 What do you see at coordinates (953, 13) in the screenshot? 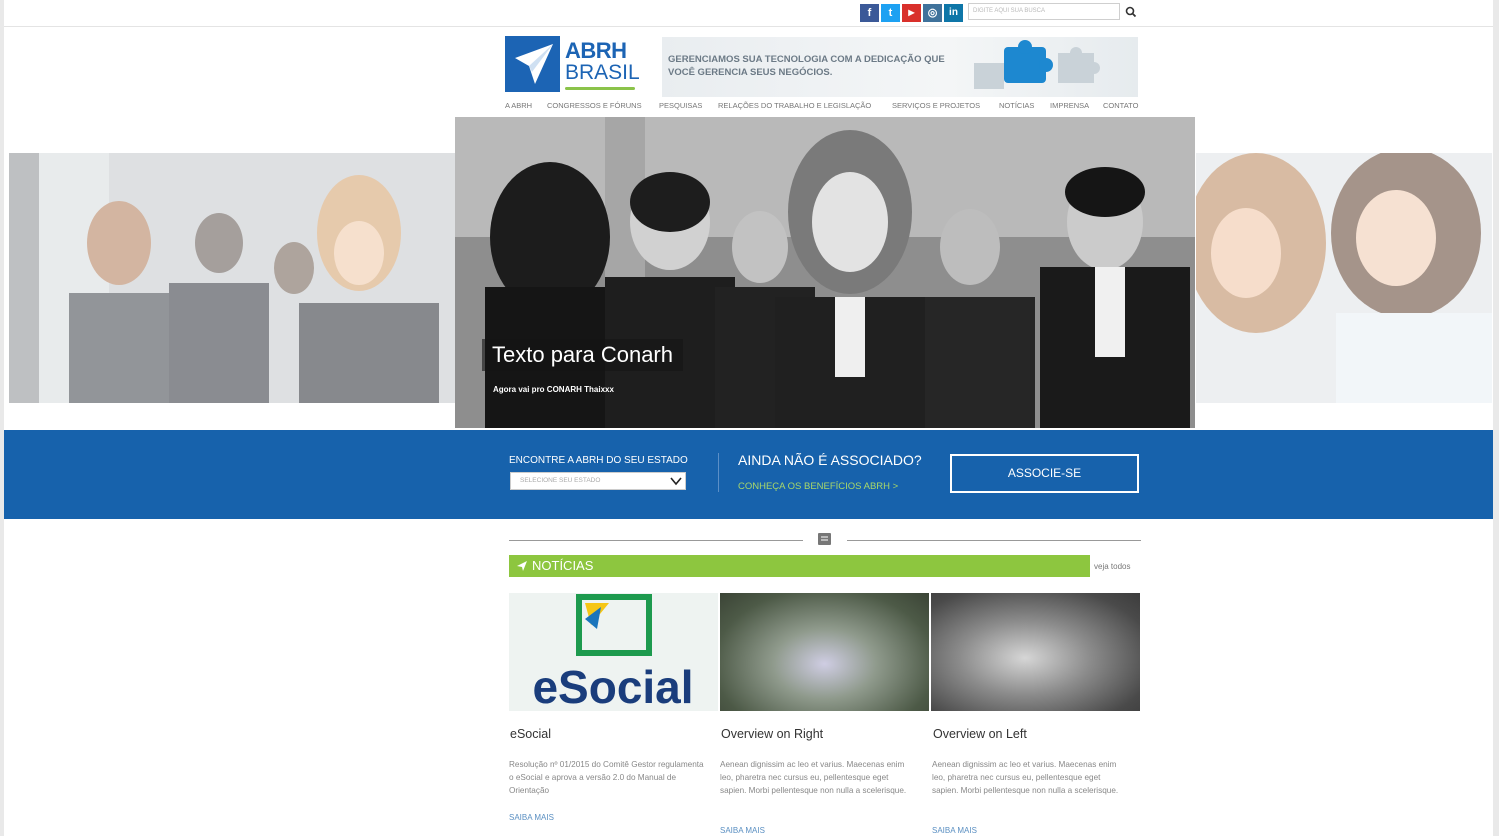
I see `linkedin-icon: in` at bounding box center [953, 13].